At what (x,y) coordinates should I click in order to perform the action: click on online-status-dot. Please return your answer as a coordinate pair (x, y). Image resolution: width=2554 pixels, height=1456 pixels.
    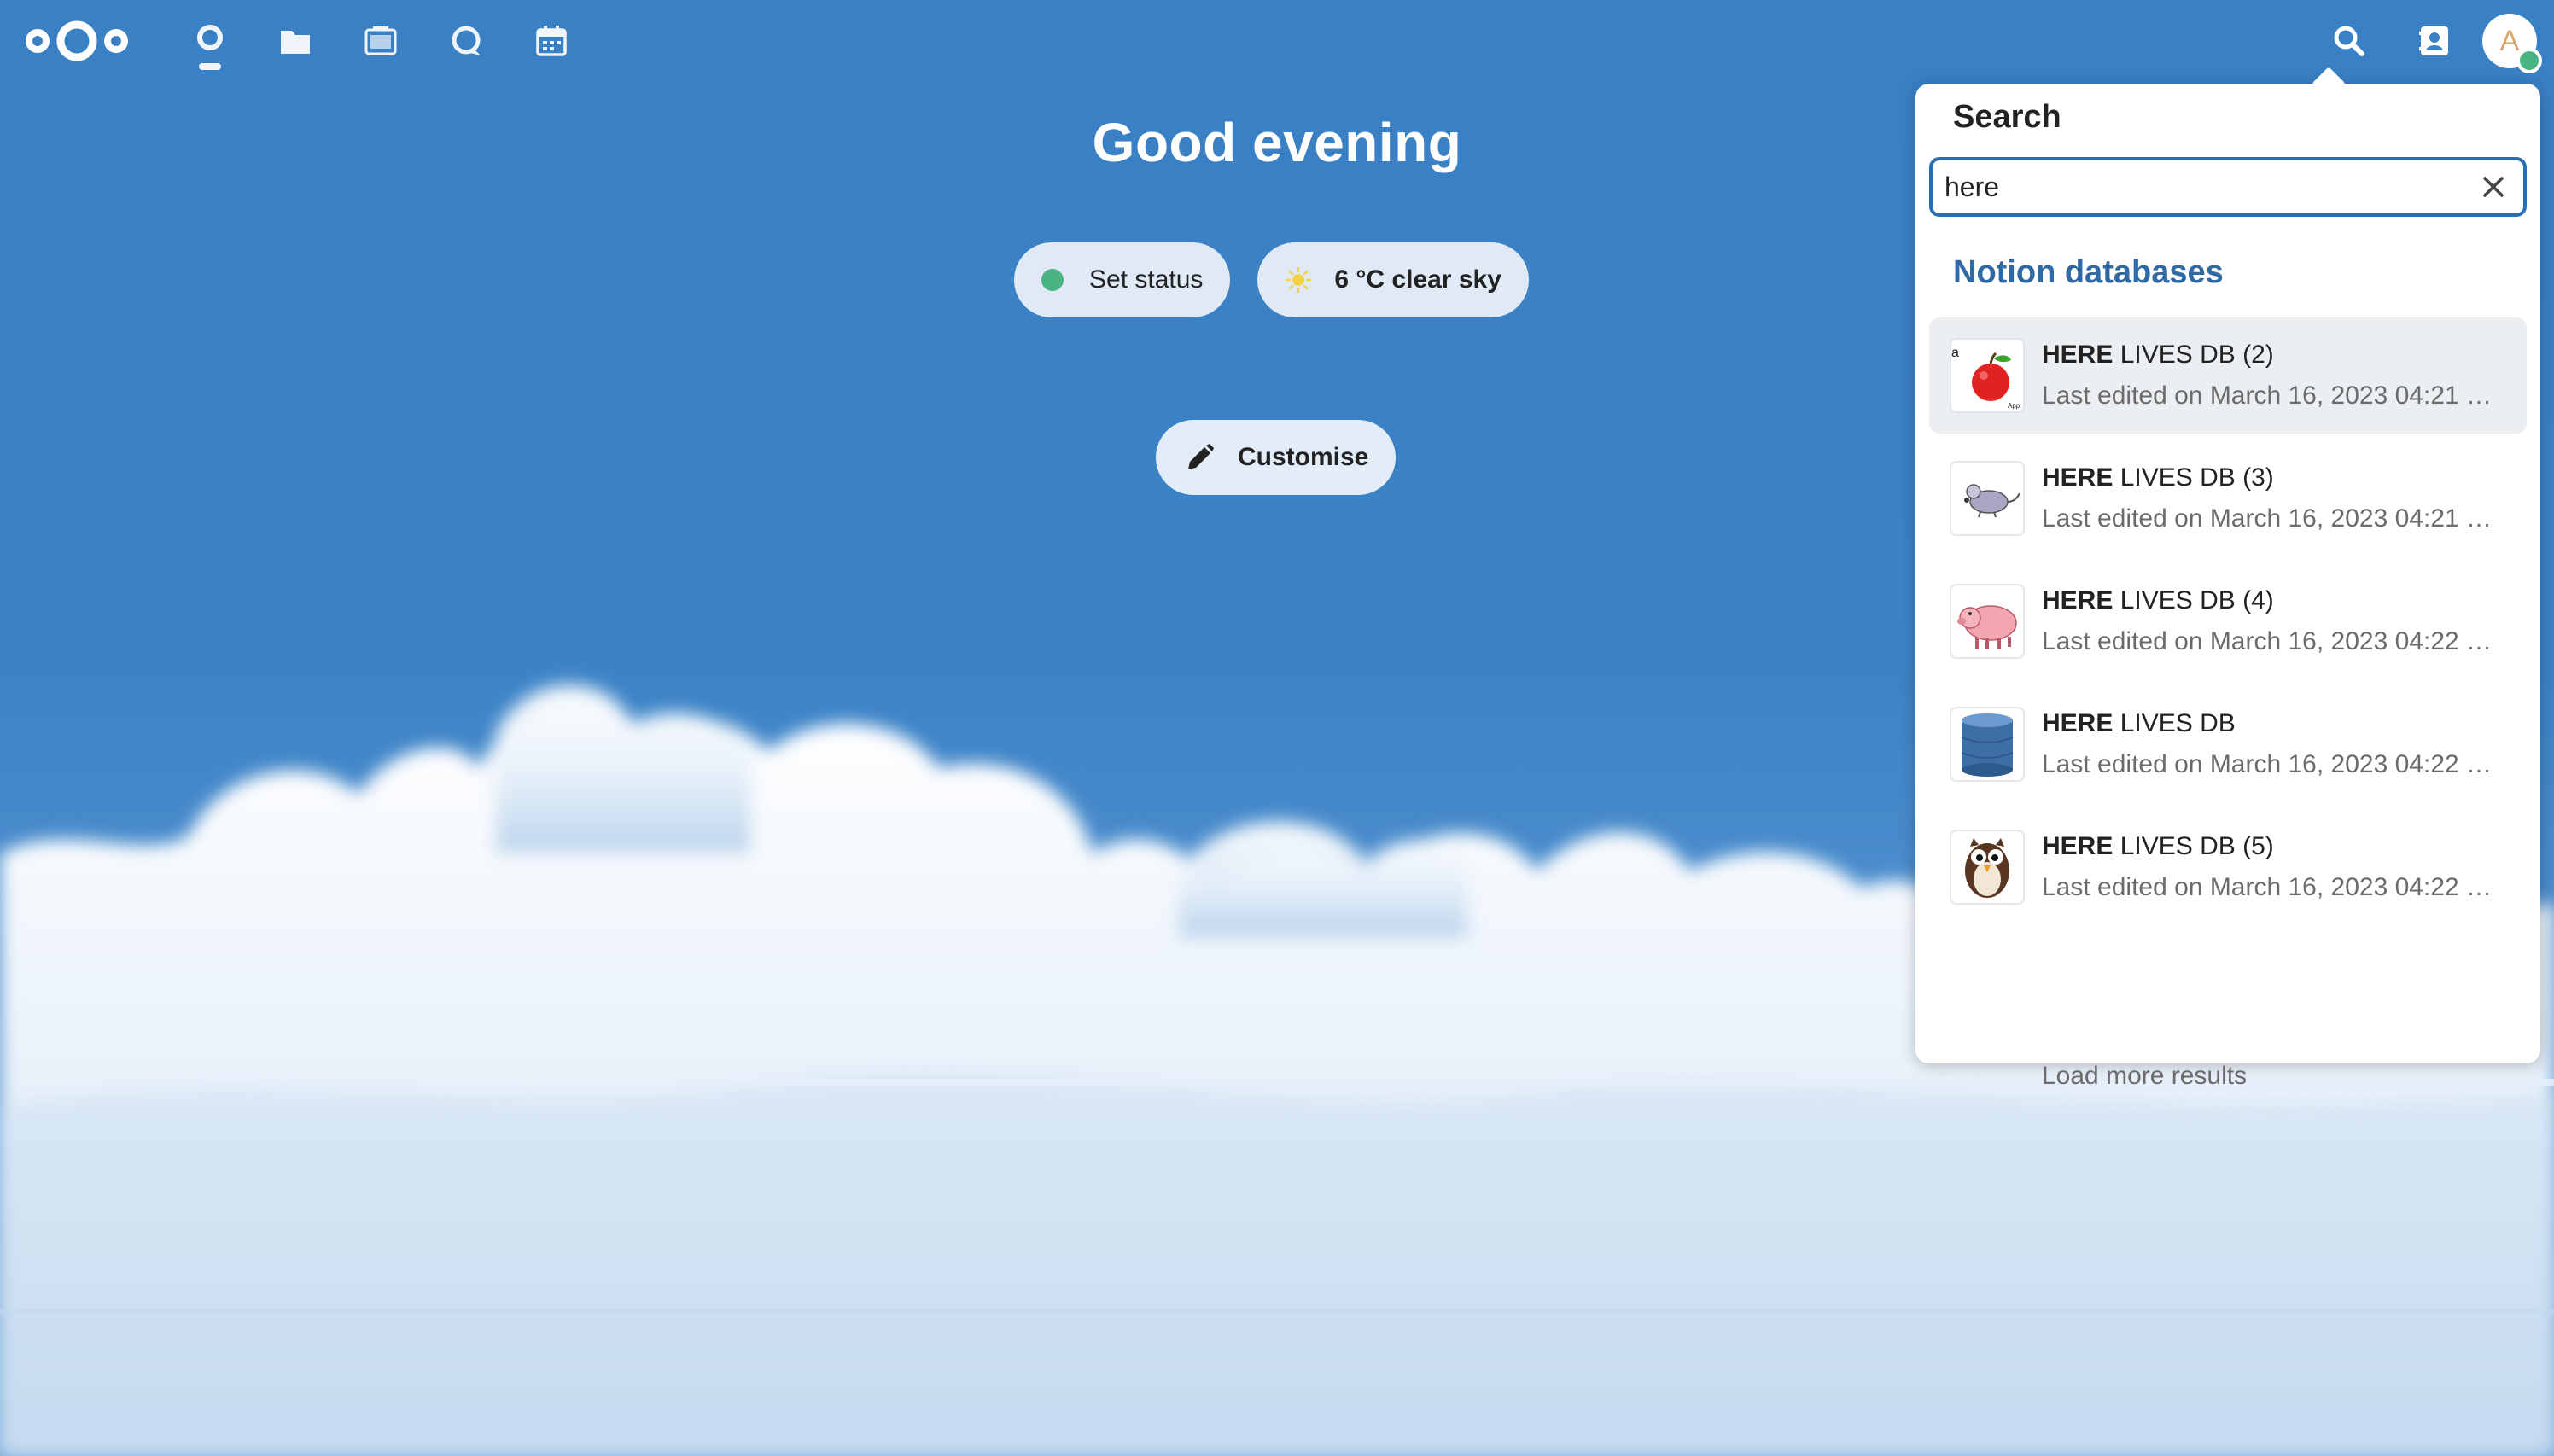
    Looking at the image, I should click on (2529, 61).